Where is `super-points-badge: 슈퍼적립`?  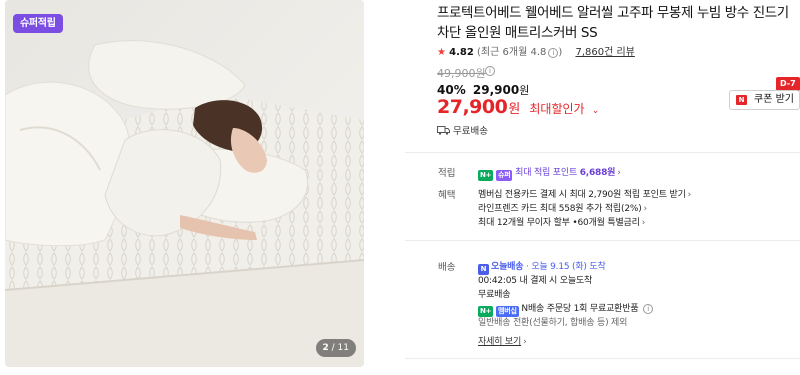 super-points-badge: 슈퍼적립 is located at coordinates (38, 23).